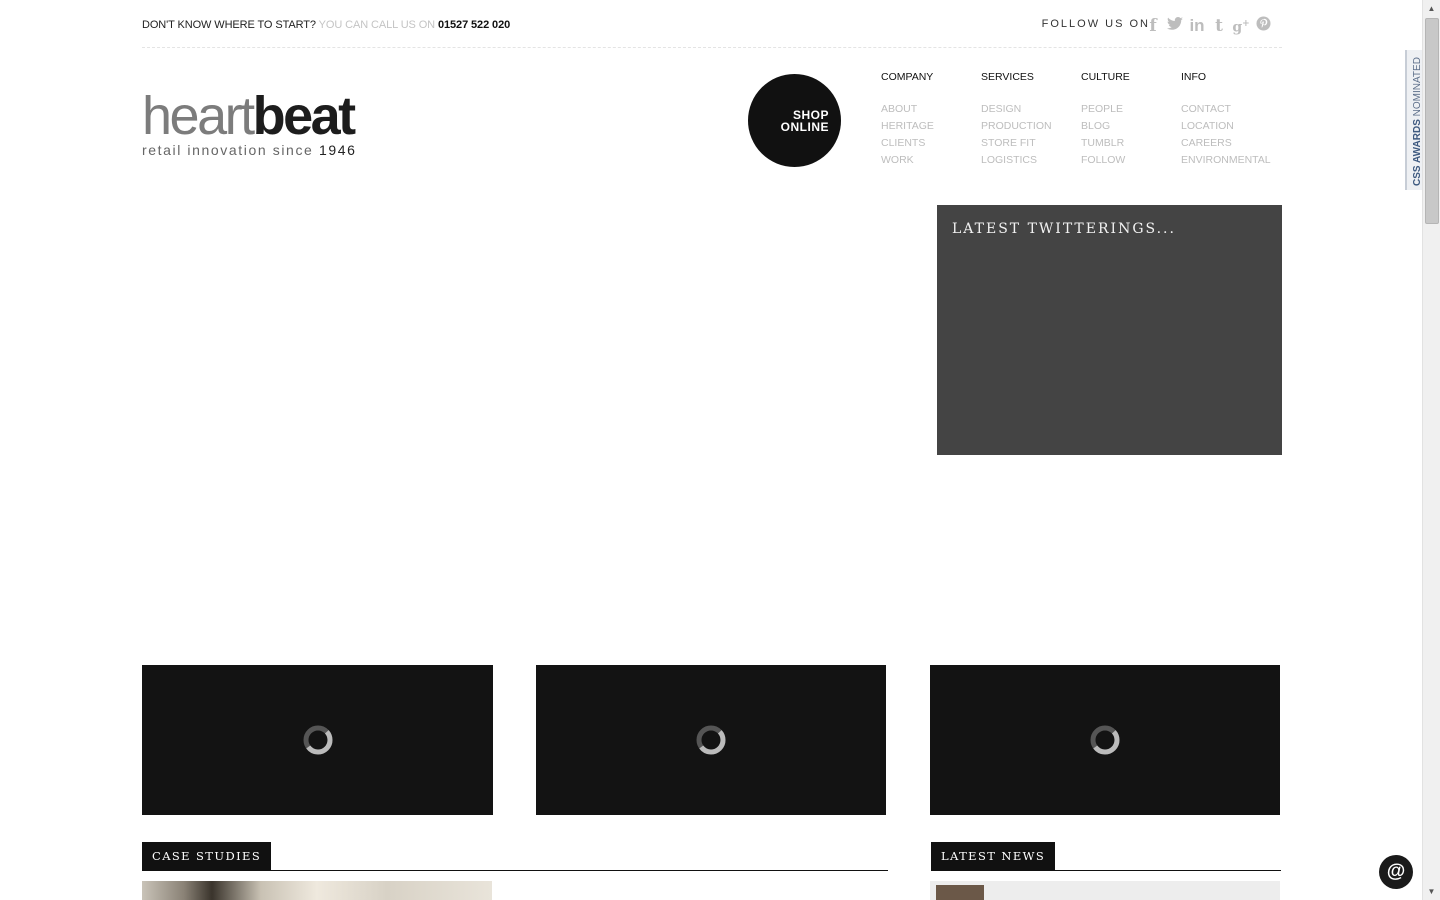 The width and height of the screenshot is (1440, 900). I want to click on scroll-up-arrow-icon: ▲, so click(1431, 8).